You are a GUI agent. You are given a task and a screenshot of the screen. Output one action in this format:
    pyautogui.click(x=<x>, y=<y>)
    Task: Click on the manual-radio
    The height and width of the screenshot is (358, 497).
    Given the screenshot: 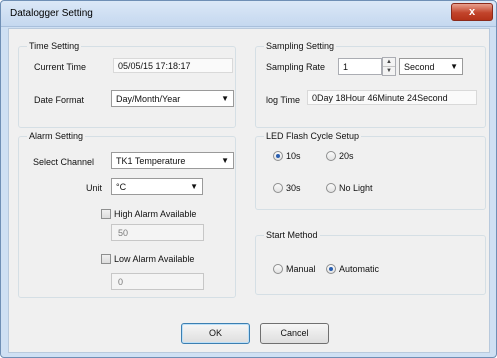 What is the action you would take?
    pyautogui.click(x=278, y=269)
    